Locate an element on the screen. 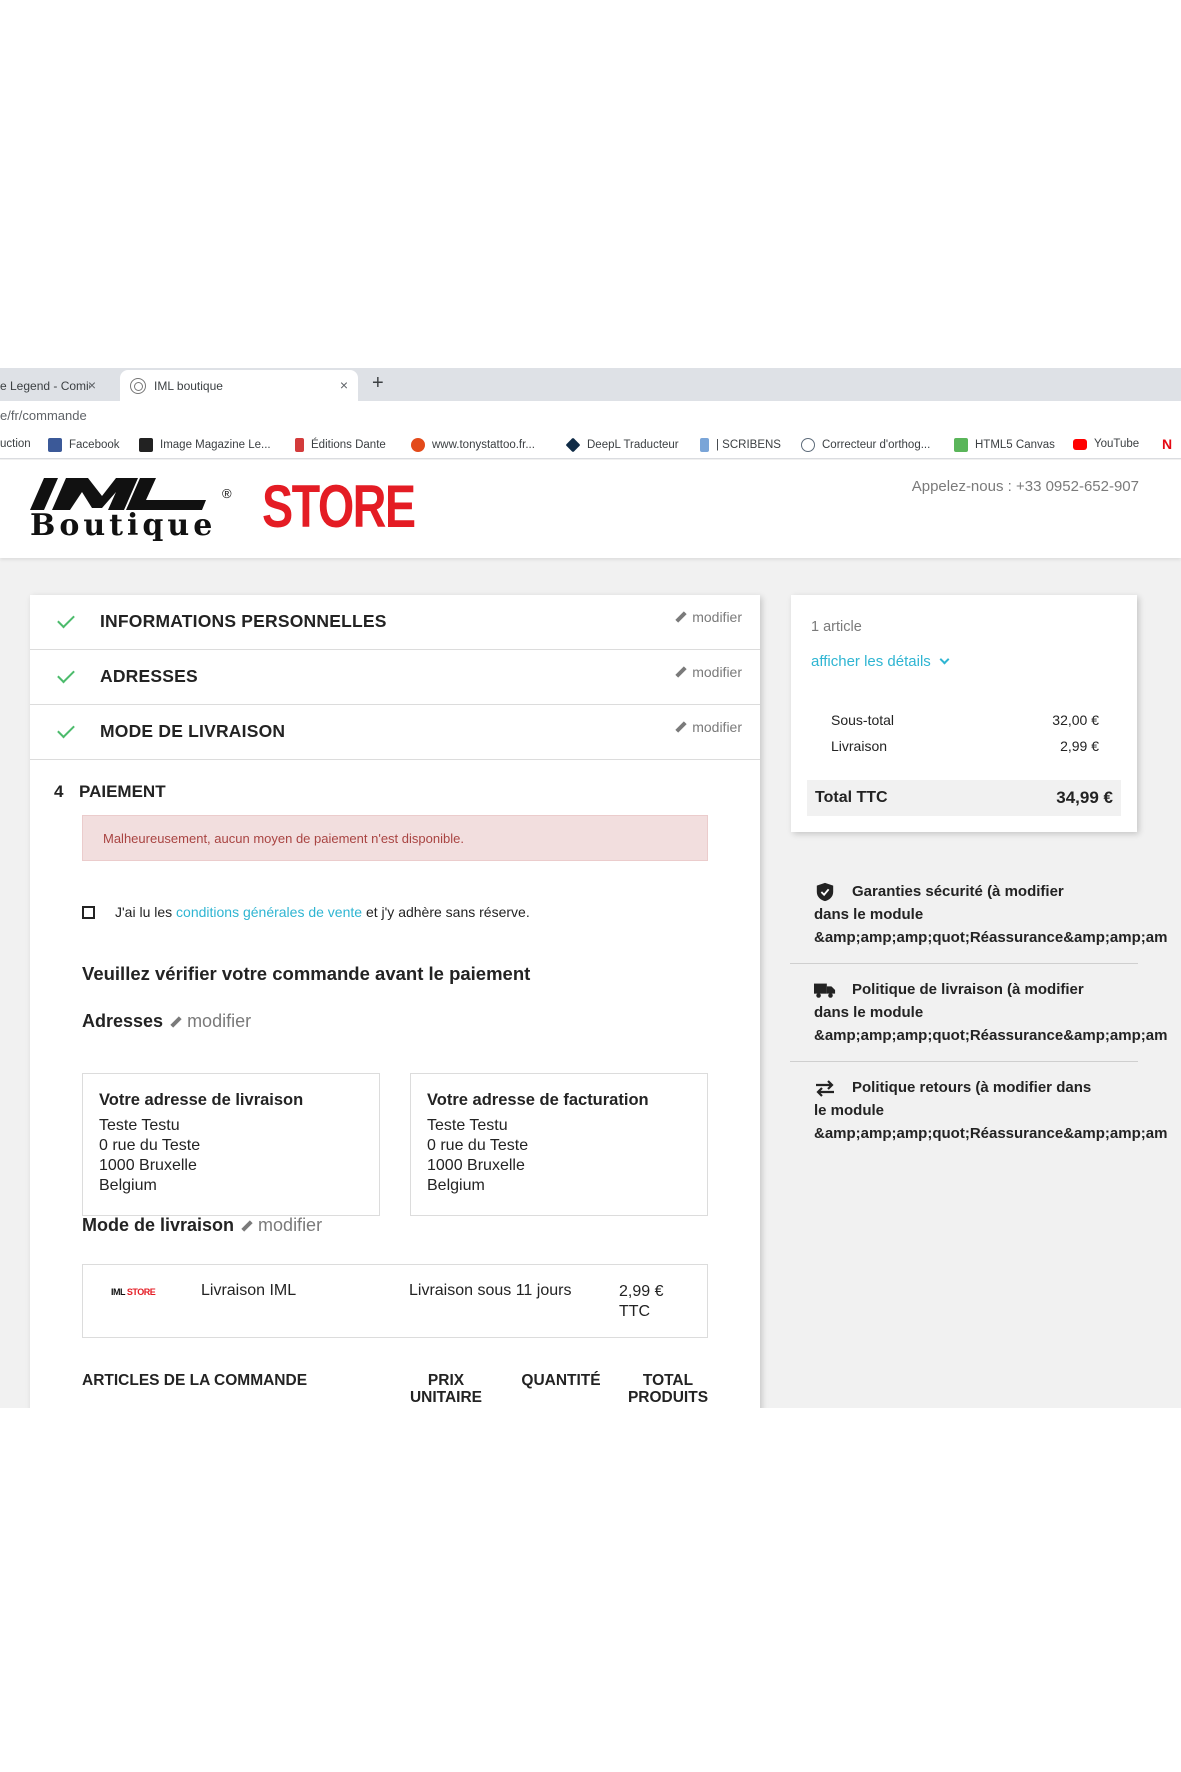 This screenshot has width=1181, height=1772. address-line: Teste Testu is located at coordinates (139, 1125).